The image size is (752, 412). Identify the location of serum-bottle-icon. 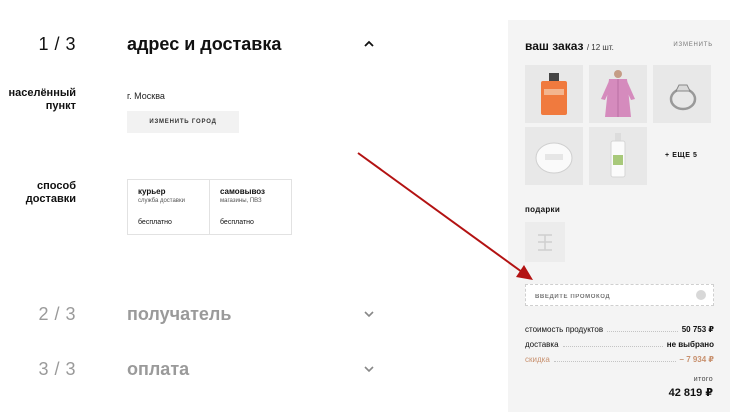
(618, 155).